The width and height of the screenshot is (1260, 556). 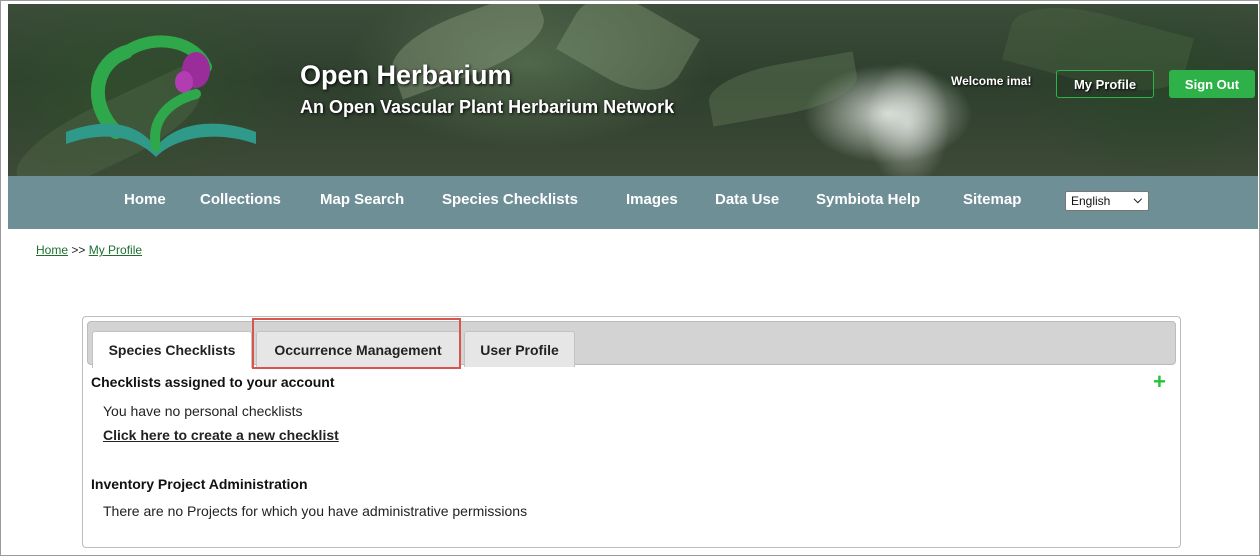 What do you see at coordinates (510, 199) in the screenshot?
I see `nav-species-checklists: Species Checklists` at bounding box center [510, 199].